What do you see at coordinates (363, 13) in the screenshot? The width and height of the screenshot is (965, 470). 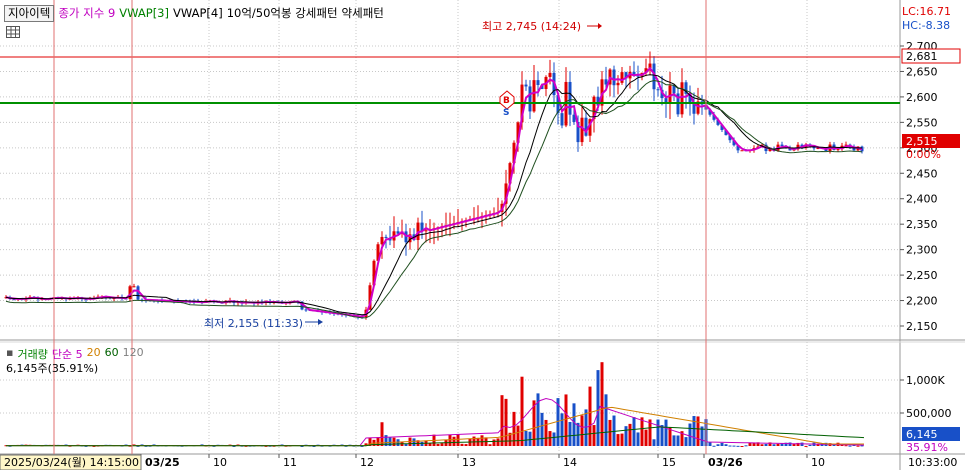 I see `legend-pattern-weak: 약세패턴` at bounding box center [363, 13].